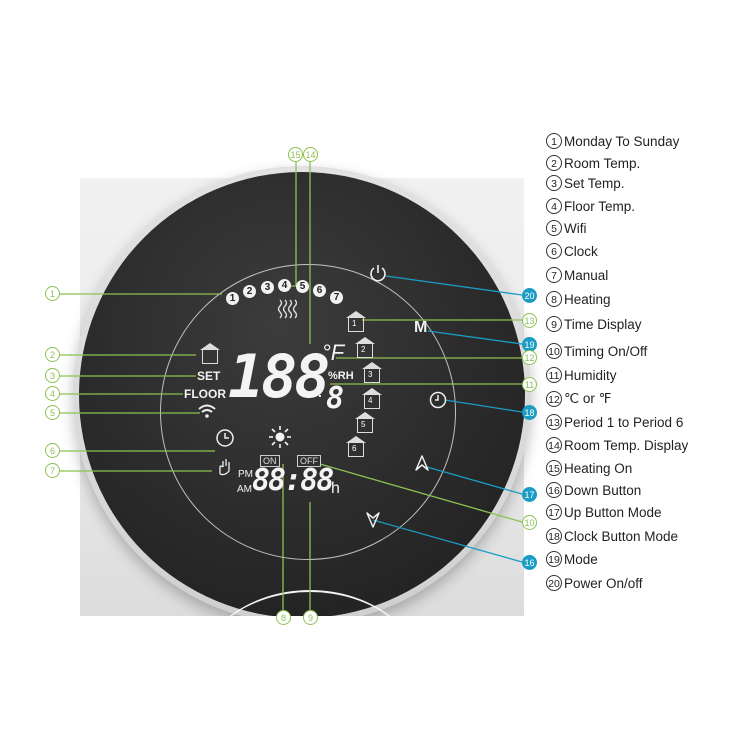 Image resolution: width=750 pixels, height=750 pixels. Describe the element at coordinates (52, 450) in the screenshot. I see `callout-6: 6` at that location.